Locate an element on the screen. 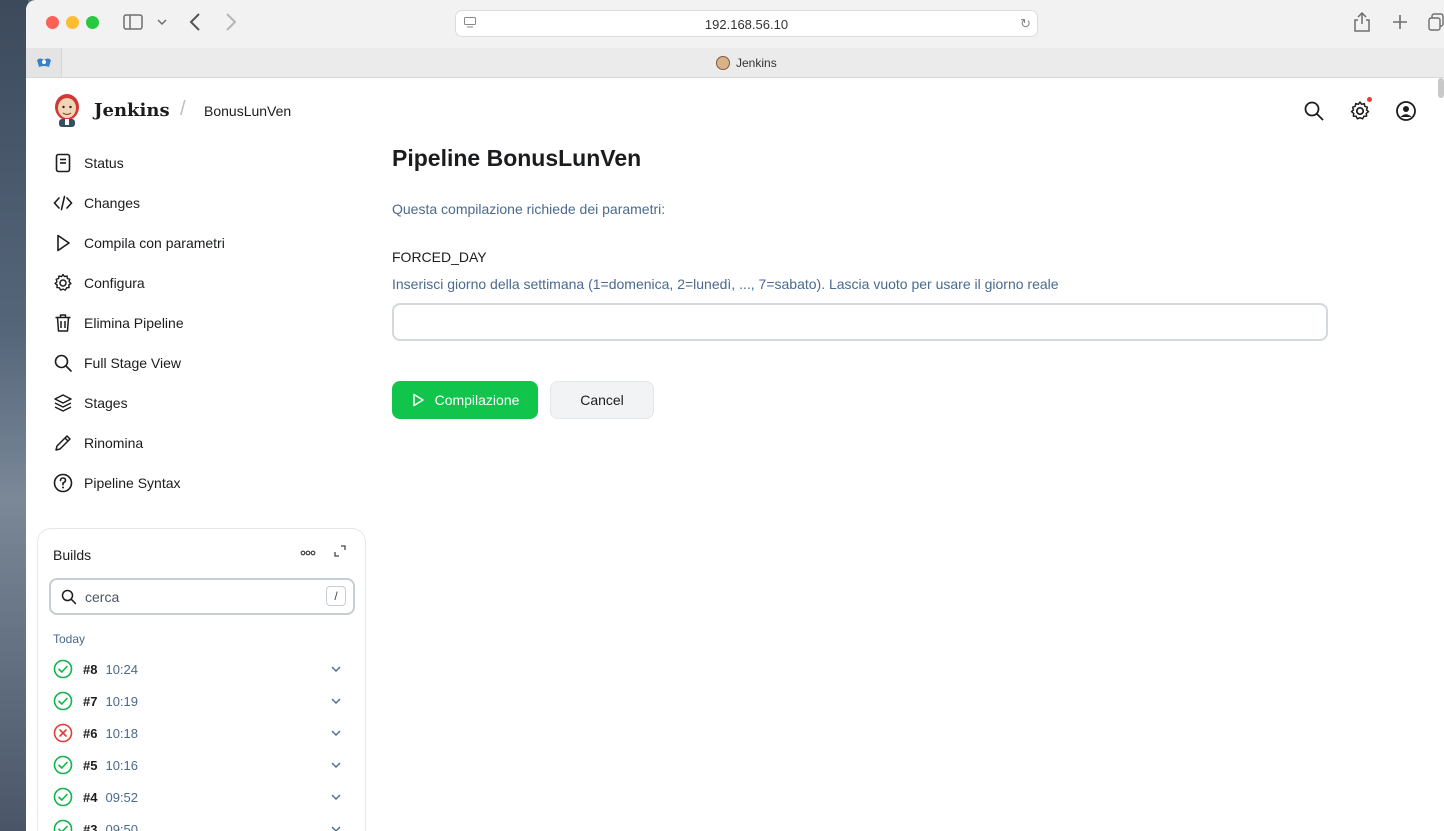 The image size is (1444, 831). build-row: #7 10:19 is located at coordinates (200, 701).